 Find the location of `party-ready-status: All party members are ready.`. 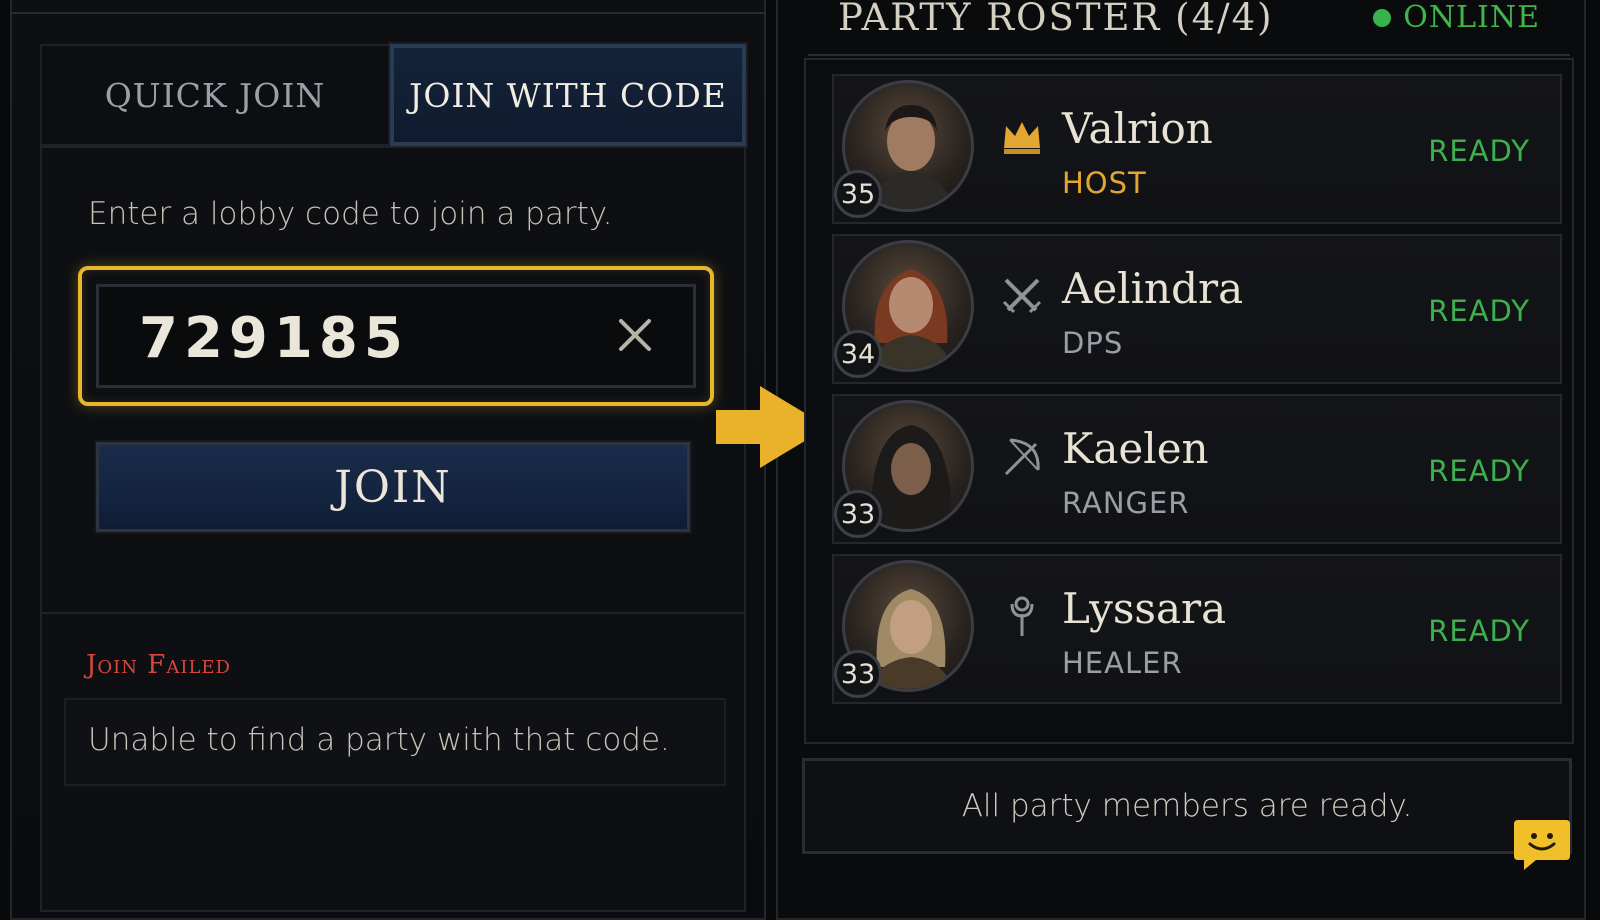

party-ready-status: All party members are ready. is located at coordinates (1187, 806).